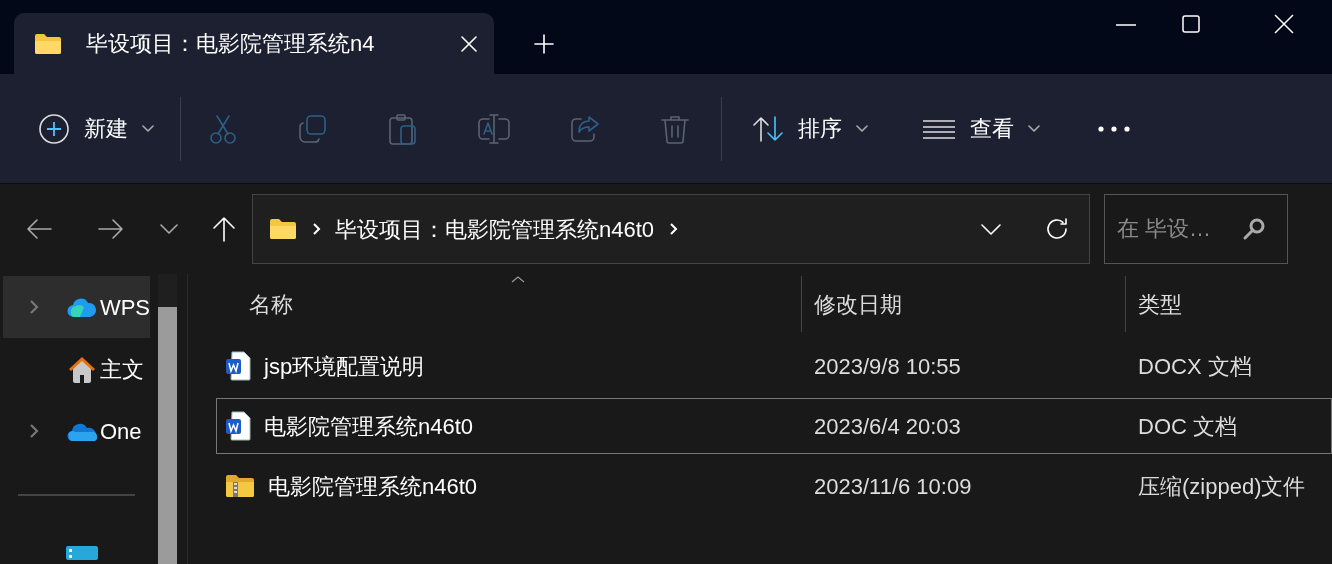 The image size is (1332, 564). I want to click on paste-icon, so click(403, 128).